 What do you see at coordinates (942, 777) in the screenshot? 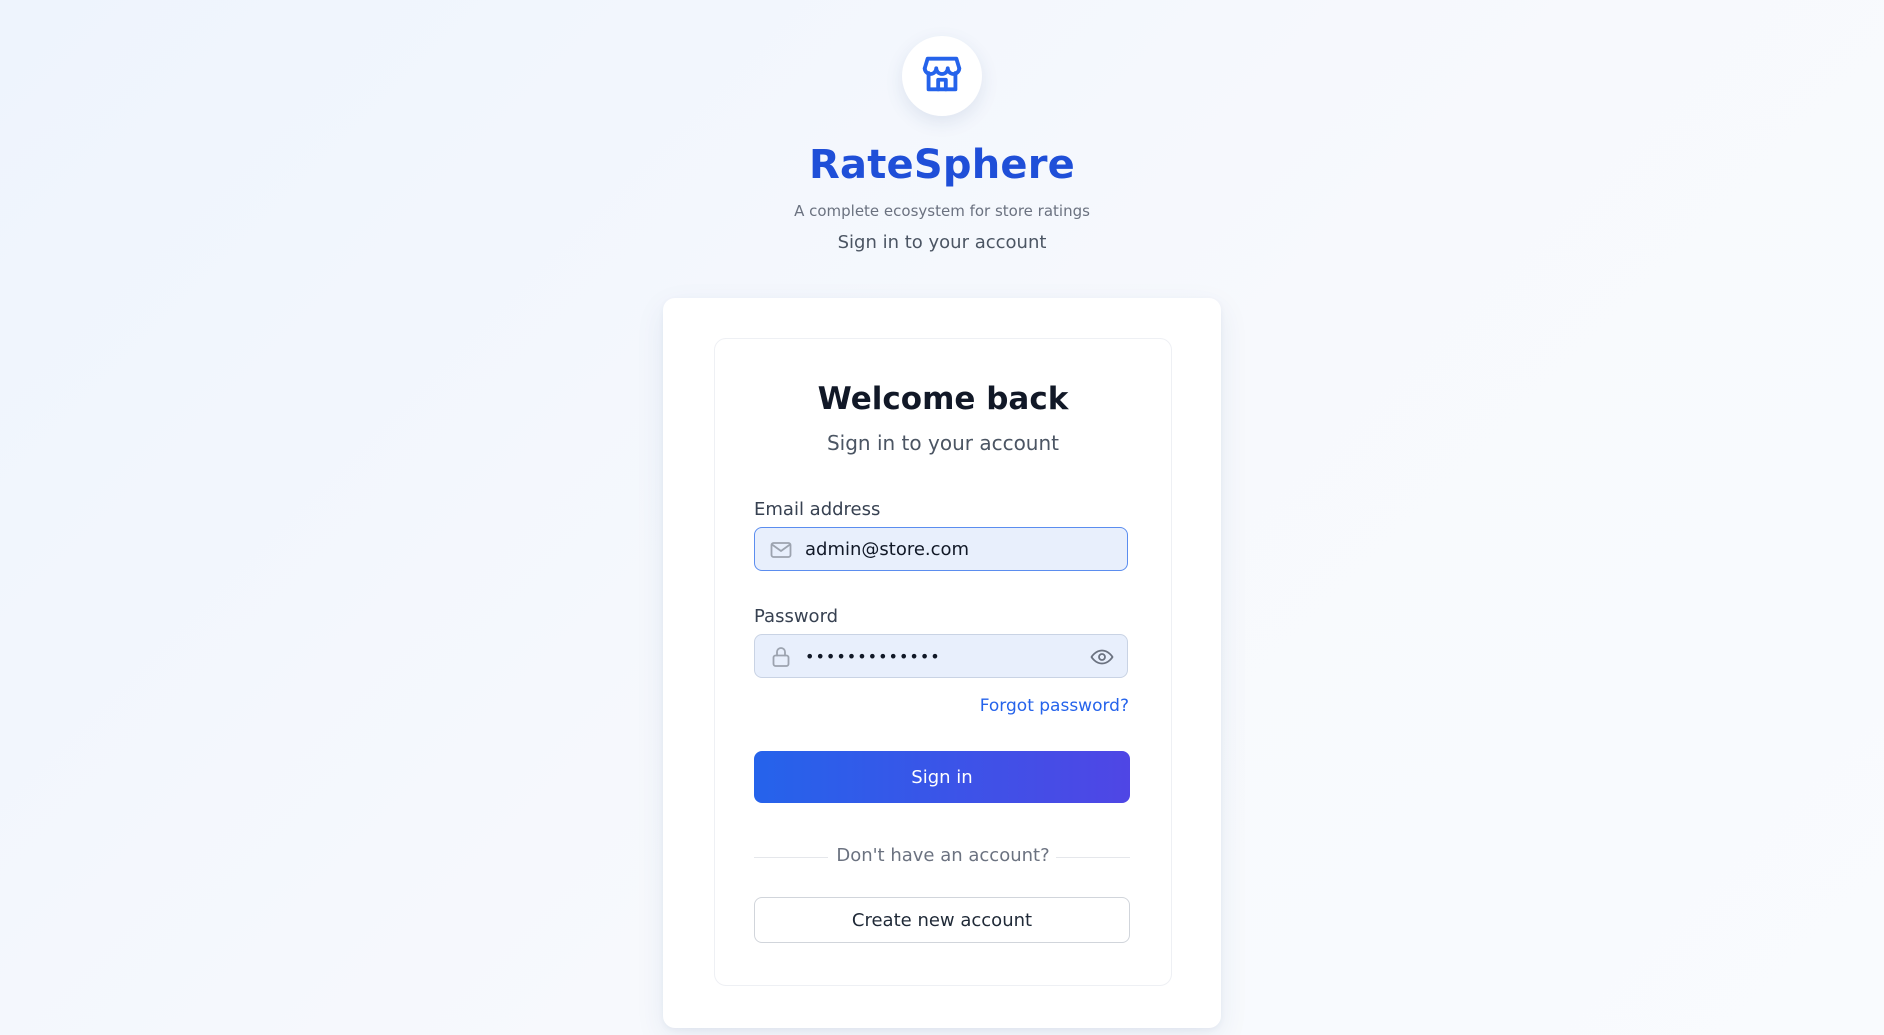
I see `sign-in-button: Sign in` at bounding box center [942, 777].